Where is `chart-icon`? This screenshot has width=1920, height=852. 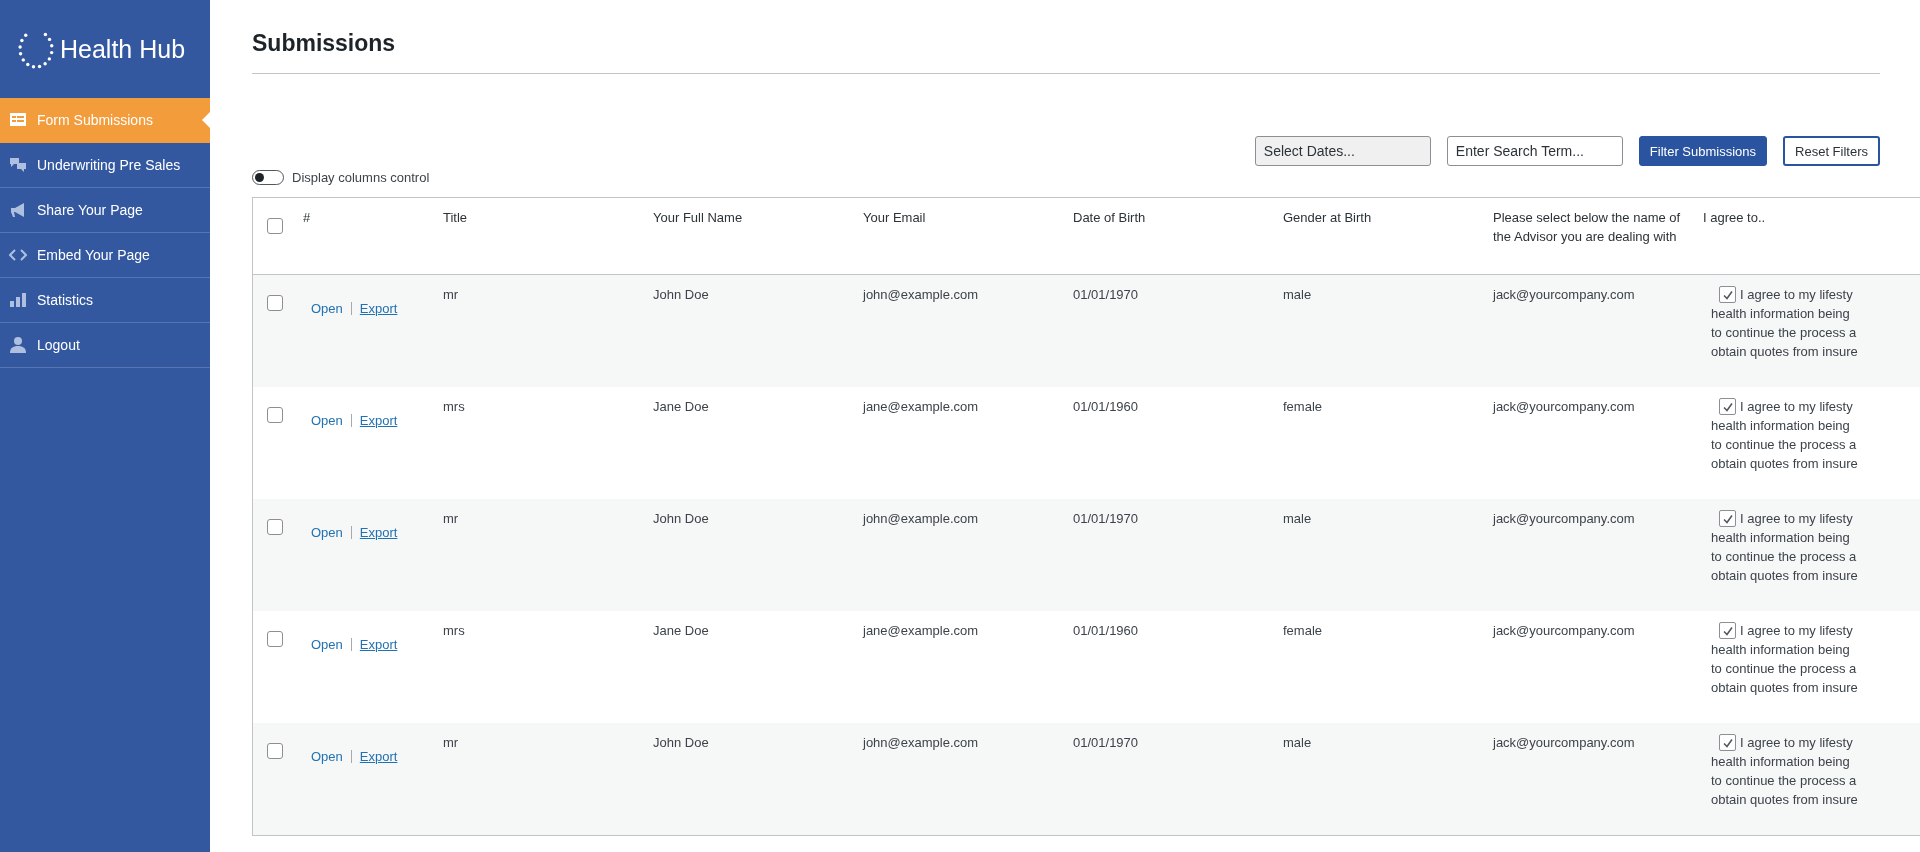 chart-icon is located at coordinates (18, 300).